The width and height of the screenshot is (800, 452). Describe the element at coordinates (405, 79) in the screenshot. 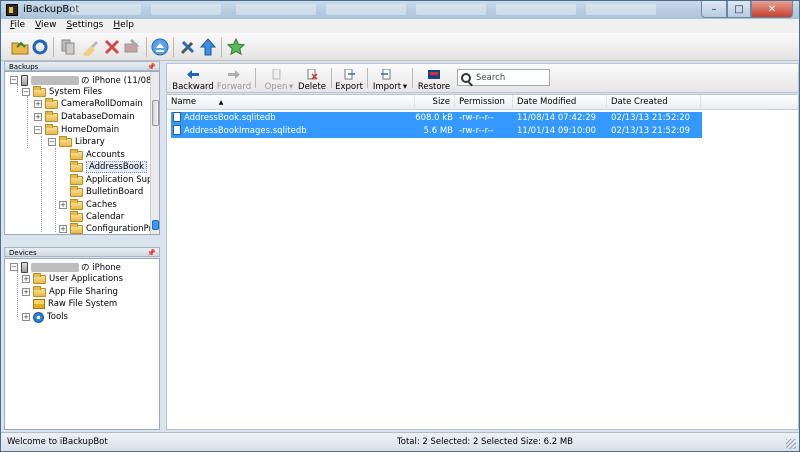

I see `import-dropdown-arrow: ▾` at that location.